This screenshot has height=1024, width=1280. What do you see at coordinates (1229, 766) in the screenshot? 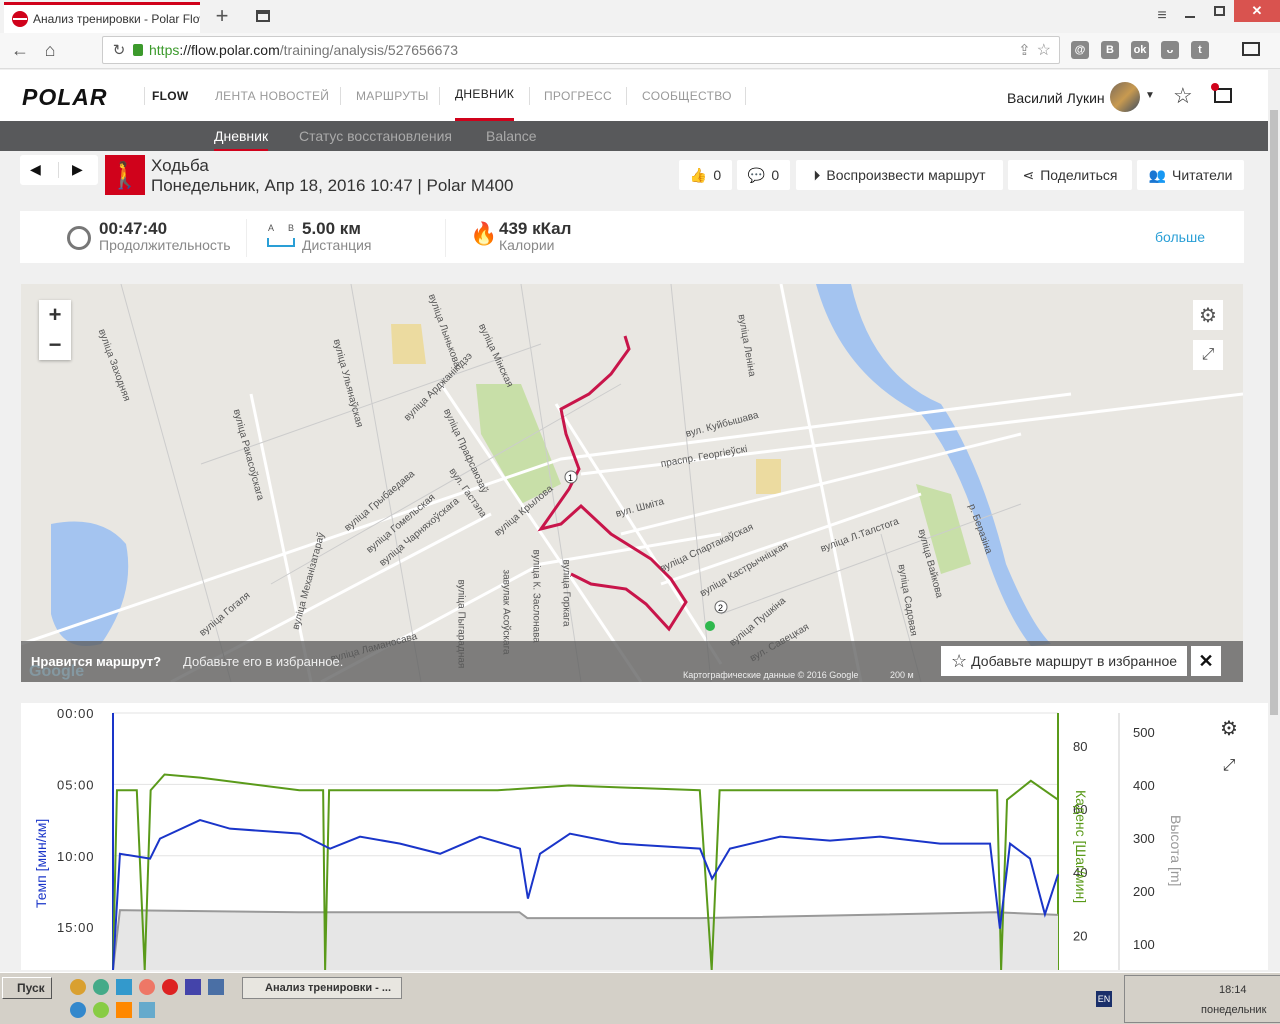
I see `chart-fullscreen-icon: ⤢` at bounding box center [1229, 766].